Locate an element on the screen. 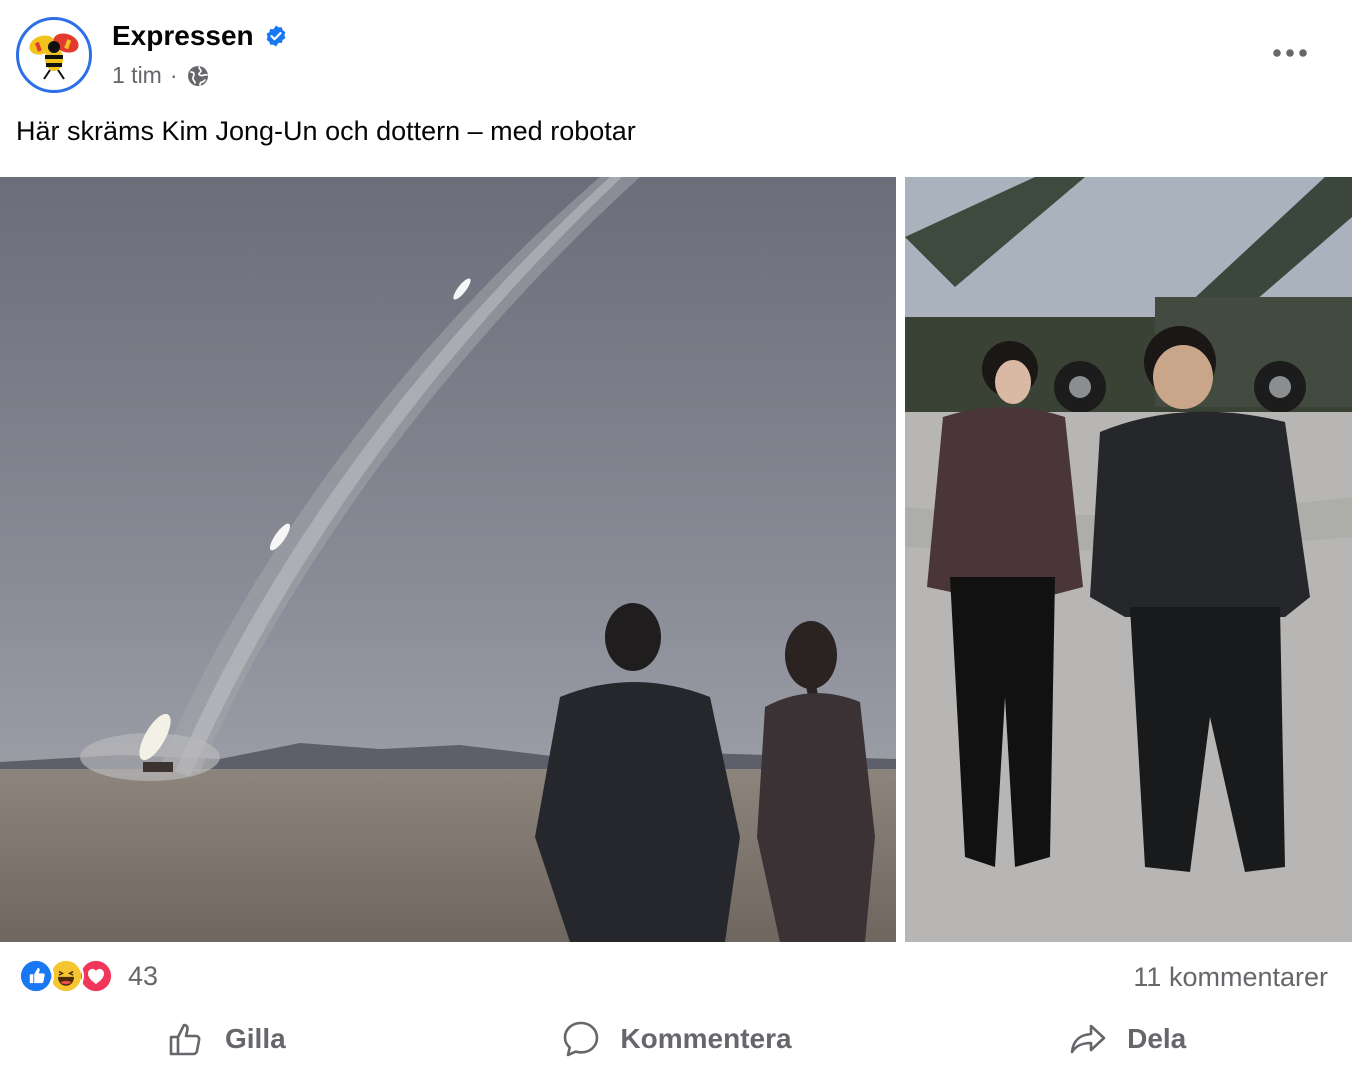 The height and width of the screenshot is (1070, 1352). post-actions: Gilla Kommentera Dela is located at coordinates (676, 1039).